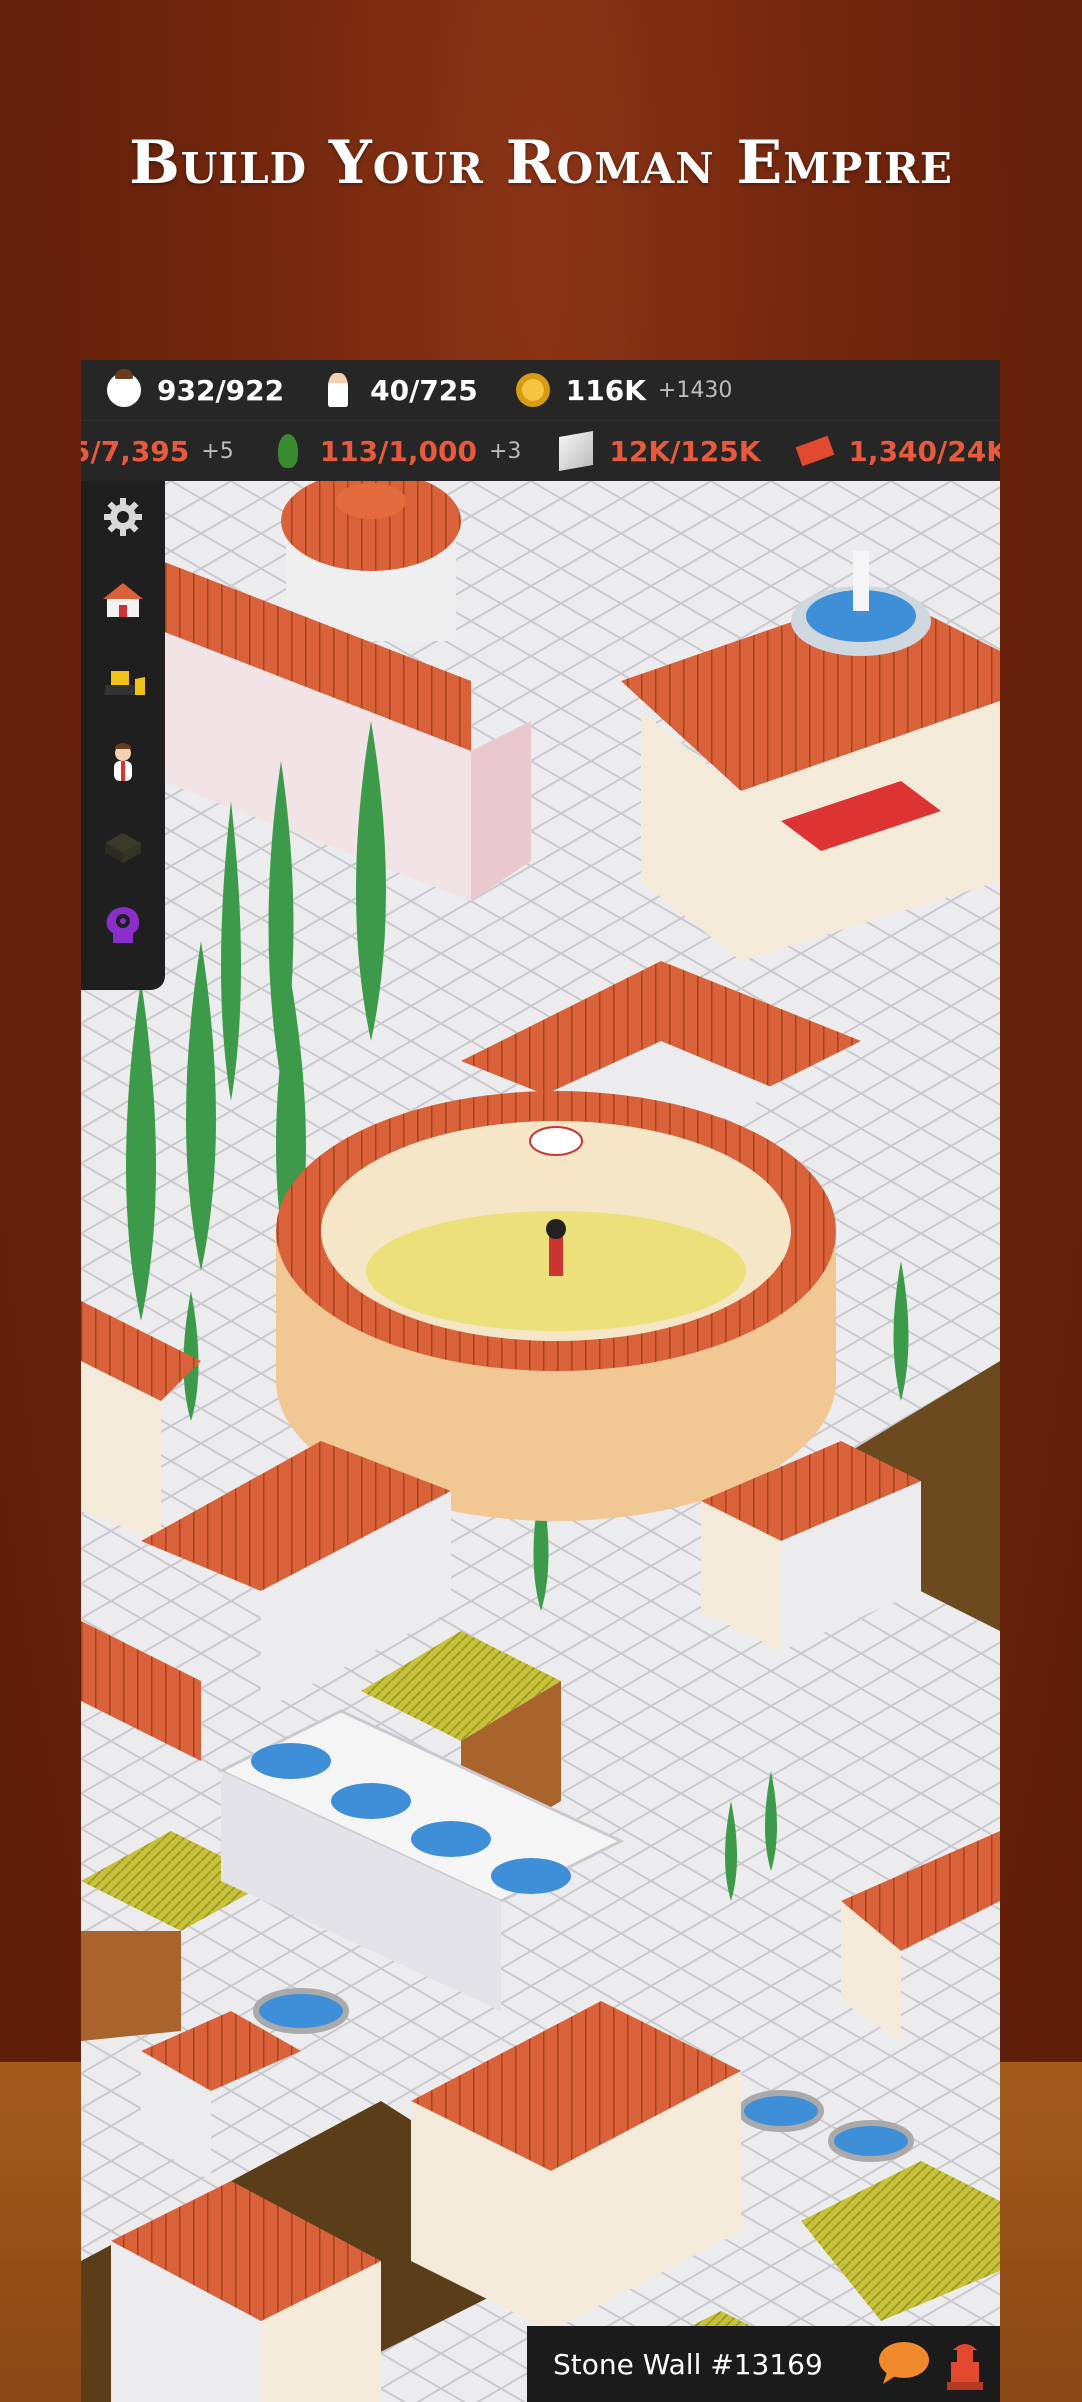  I want to click on demolish-button, so click(123, 681).